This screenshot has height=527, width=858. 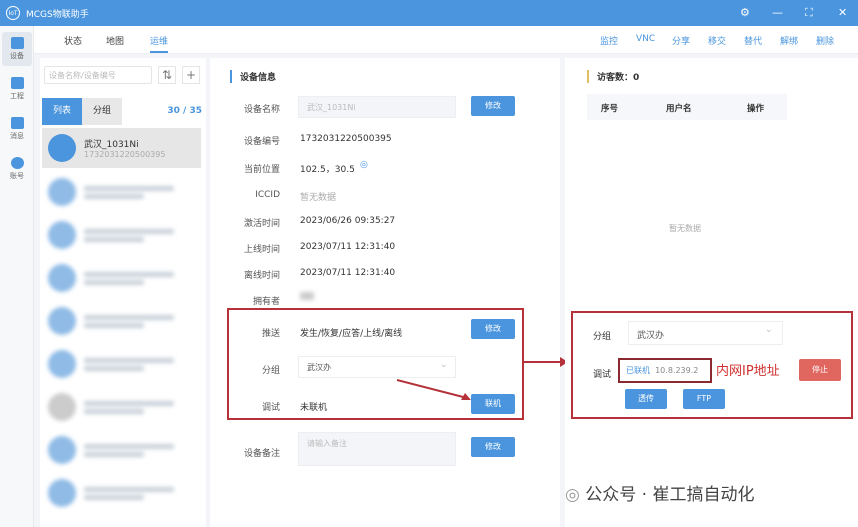 What do you see at coordinates (17, 163) in the screenshot?
I see `user-icon` at bounding box center [17, 163].